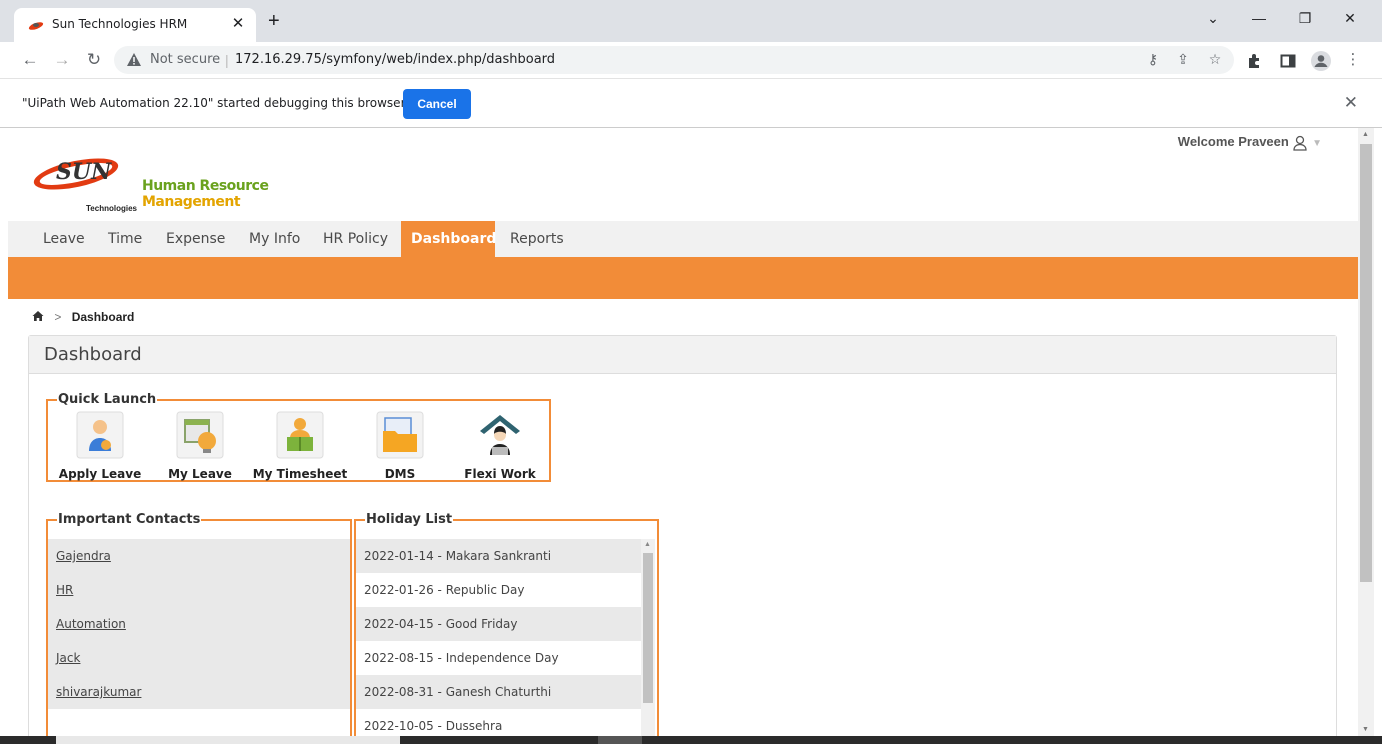 The height and width of the screenshot is (744, 1382). I want to click on quick-launch-apply-leave: Apply Leave, so click(100, 446).